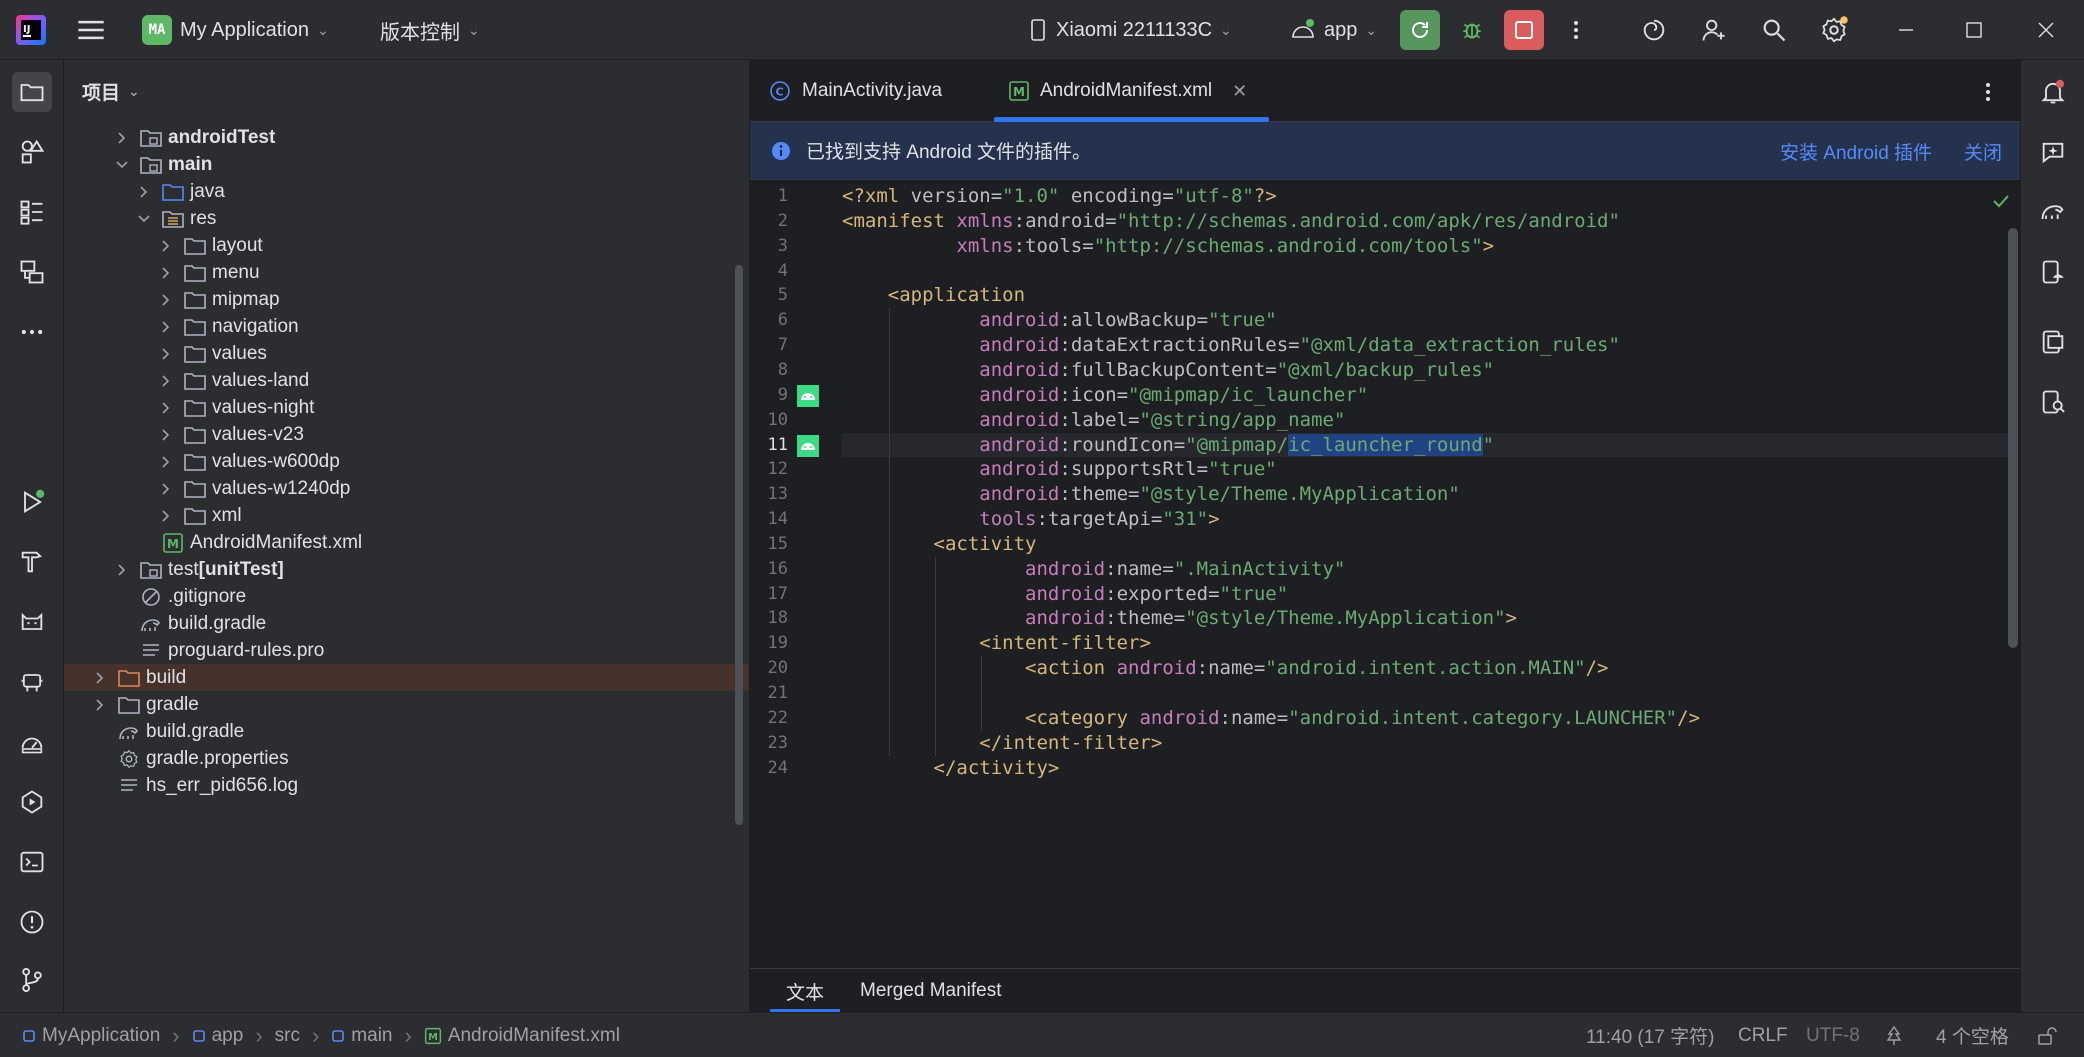  I want to click on close-window-button, so click(2046, 30).